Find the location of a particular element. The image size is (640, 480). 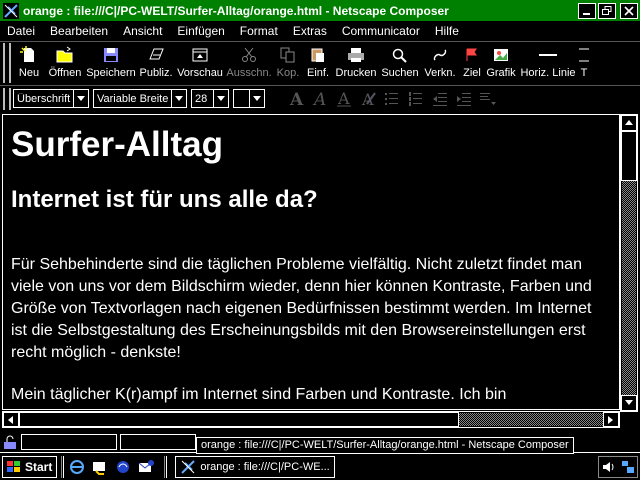

scroll-down-button is located at coordinates (629, 403).